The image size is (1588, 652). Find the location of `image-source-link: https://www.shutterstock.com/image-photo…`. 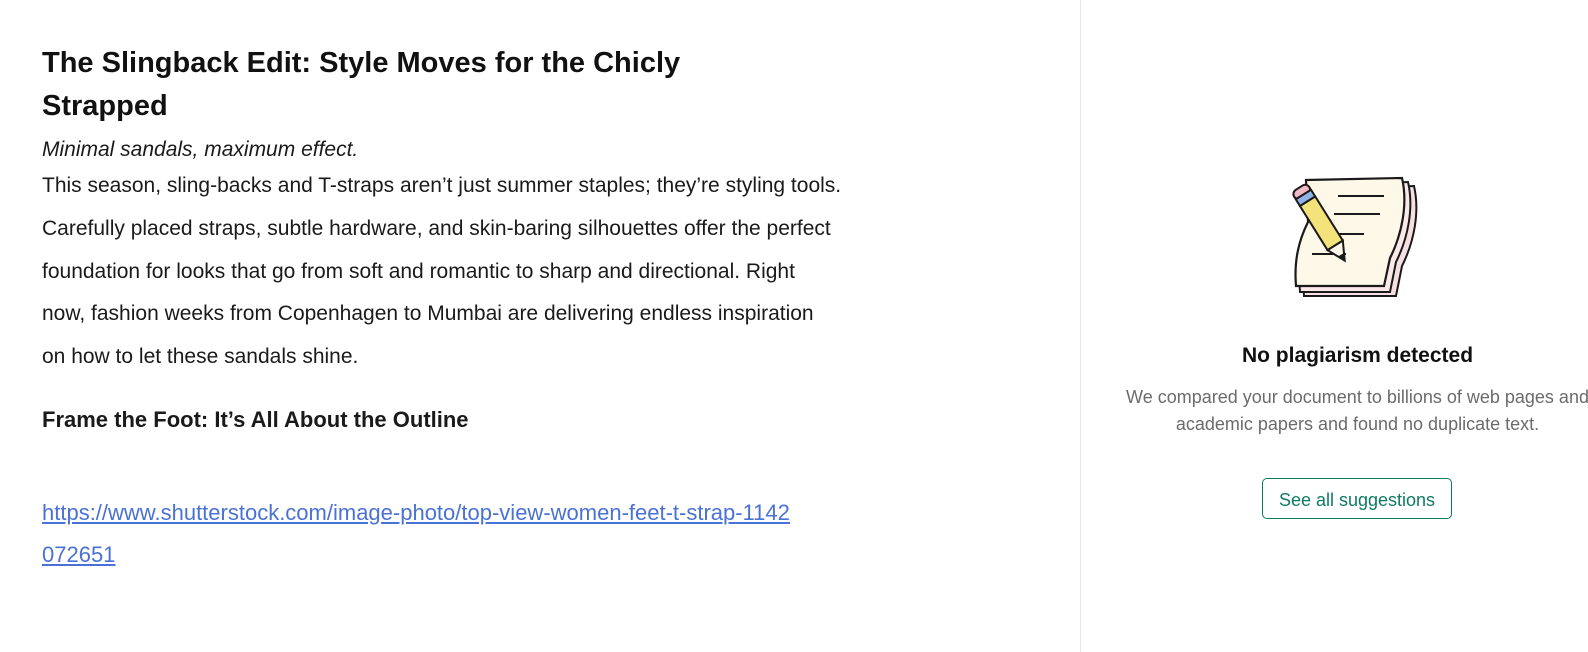

image-source-link: https://www.shutterstock.com/image-photo… is located at coordinates (422, 534).